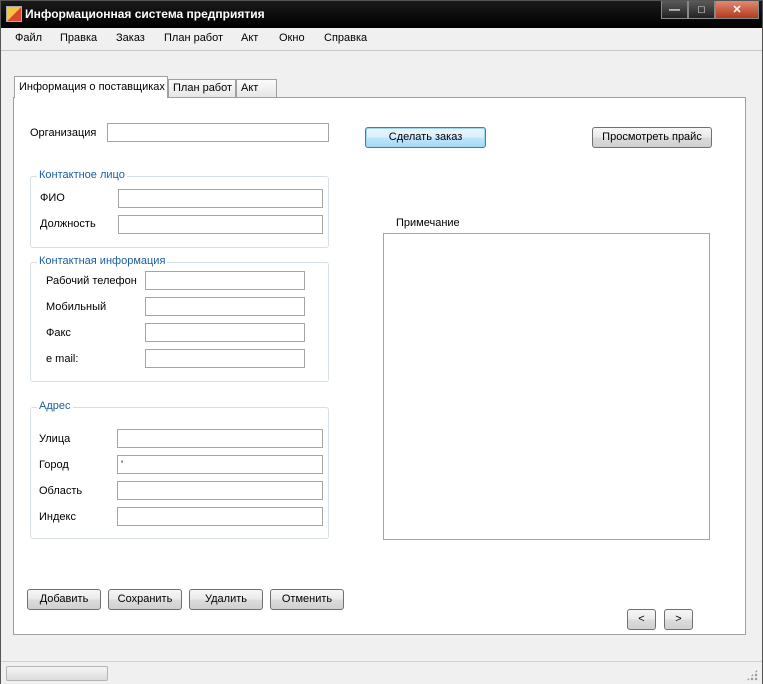  I want to click on next-button: >, so click(678, 619).